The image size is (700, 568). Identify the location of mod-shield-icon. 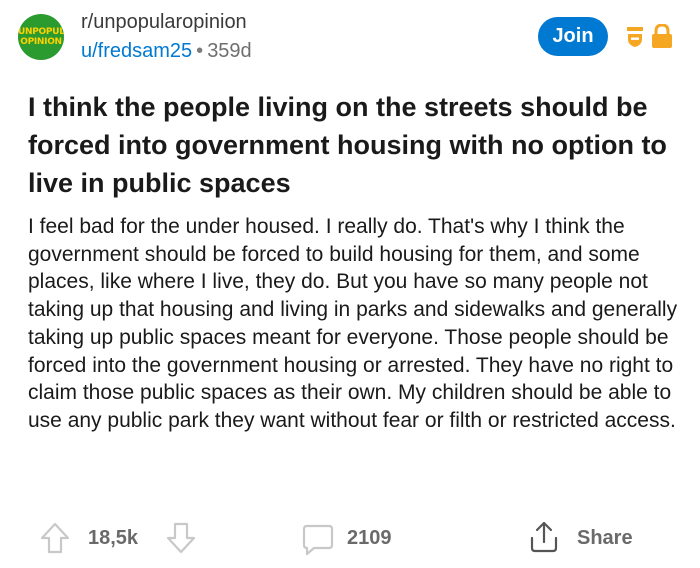
(635, 37).